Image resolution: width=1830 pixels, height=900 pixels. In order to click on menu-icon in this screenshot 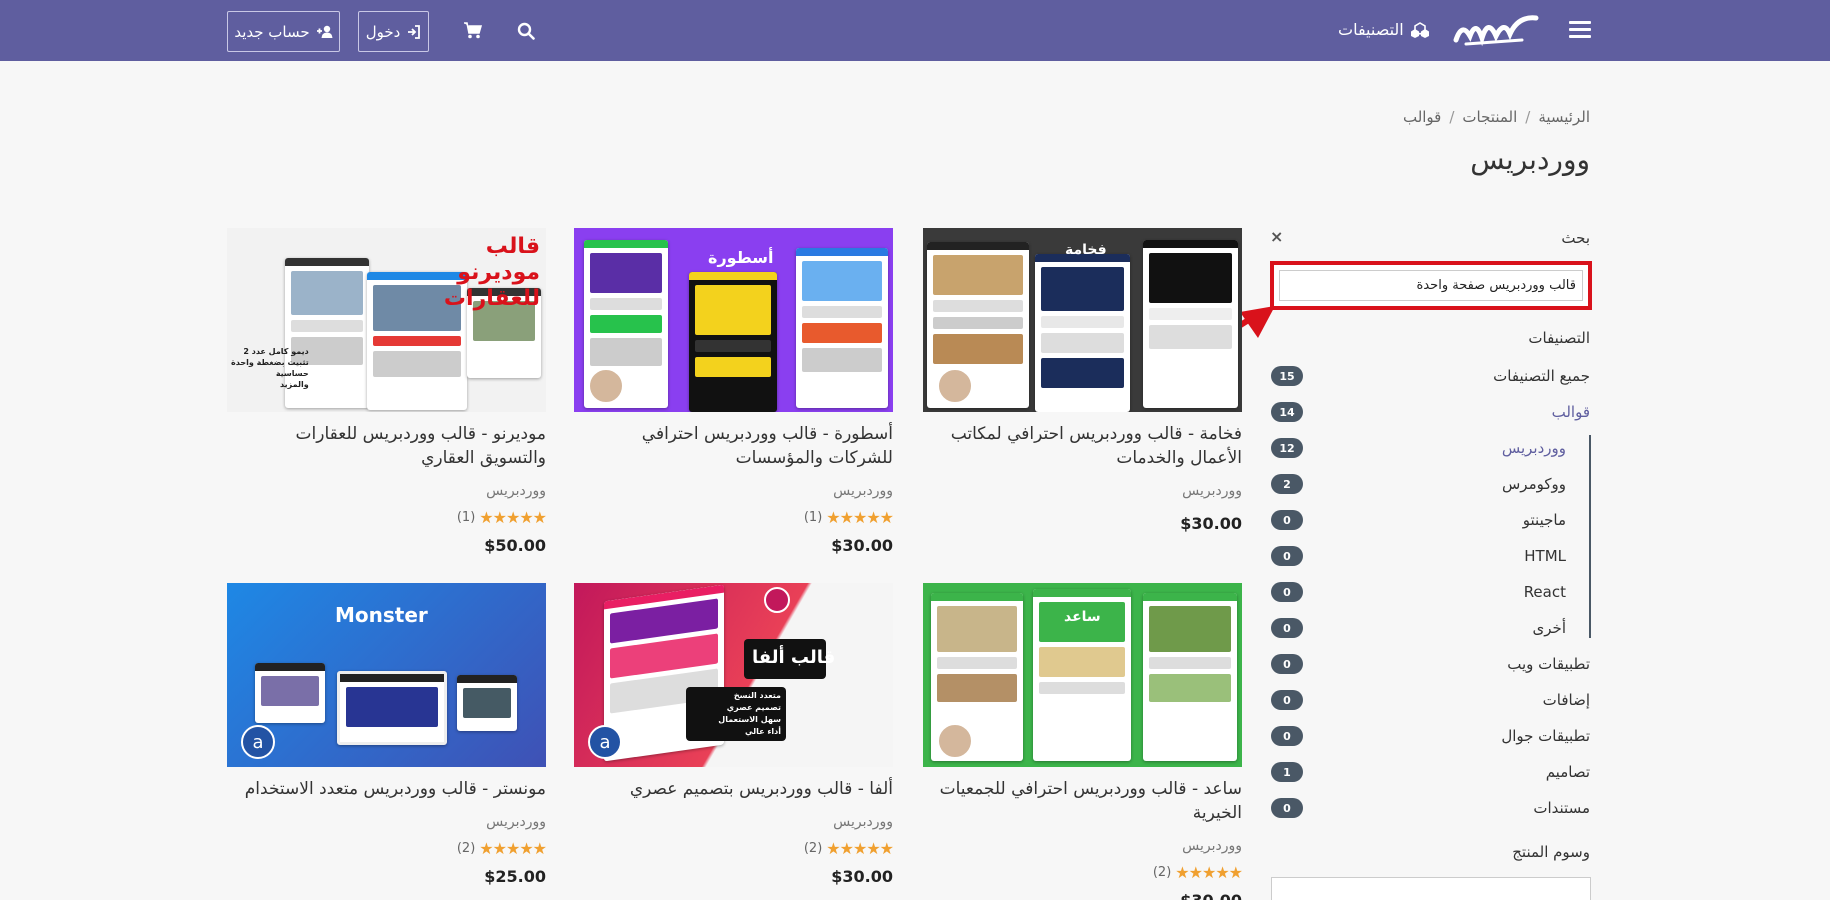, I will do `click(1580, 30)`.